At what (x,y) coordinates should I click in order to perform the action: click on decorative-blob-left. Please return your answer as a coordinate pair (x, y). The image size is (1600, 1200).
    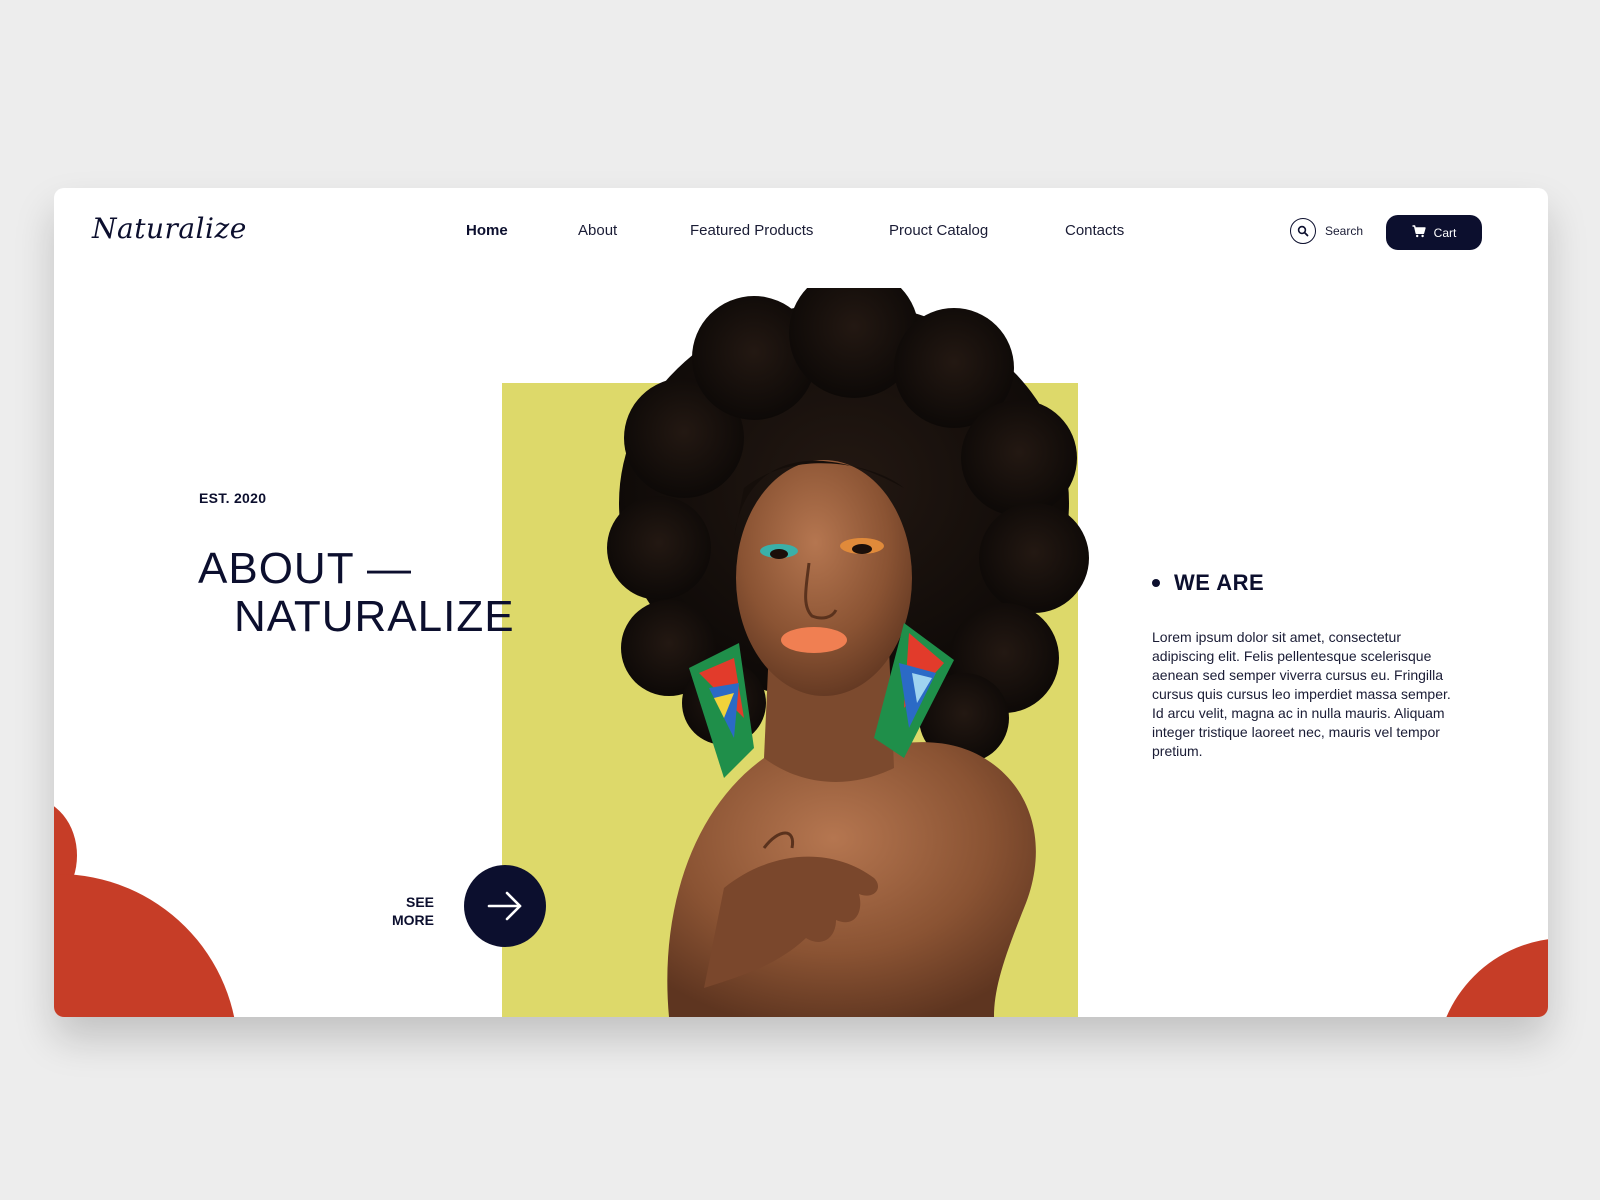
    Looking at the image, I should click on (146, 945).